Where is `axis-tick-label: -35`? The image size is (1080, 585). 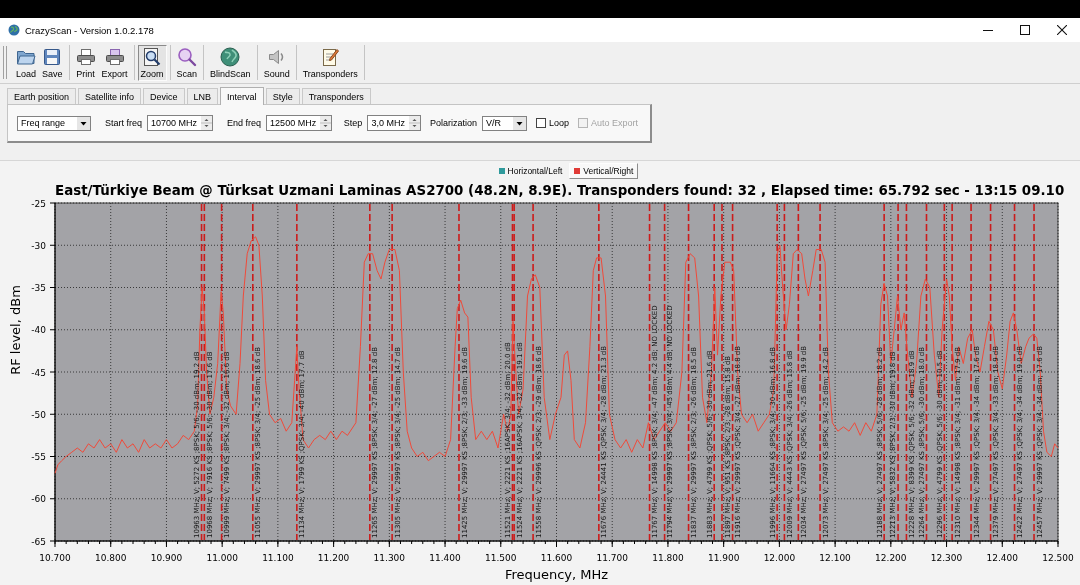
axis-tick-label: -35 is located at coordinates (38, 288).